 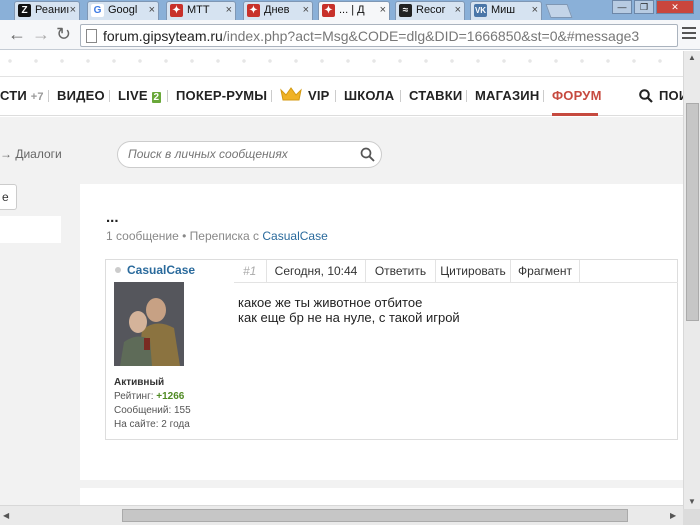 What do you see at coordinates (692, 57) in the screenshot?
I see `scroll-up-icon: ▲` at bounding box center [692, 57].